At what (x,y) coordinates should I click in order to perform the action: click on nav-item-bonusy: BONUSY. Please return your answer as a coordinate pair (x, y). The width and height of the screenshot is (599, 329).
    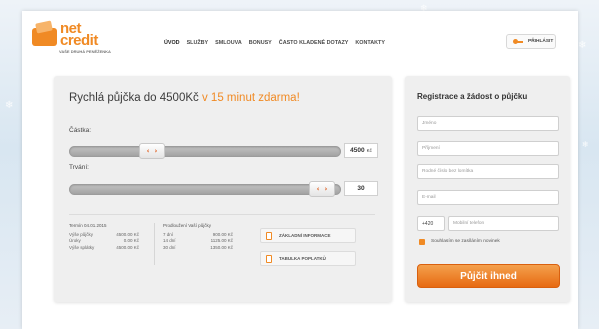
    Looking at the image, I should click on (260, 43).